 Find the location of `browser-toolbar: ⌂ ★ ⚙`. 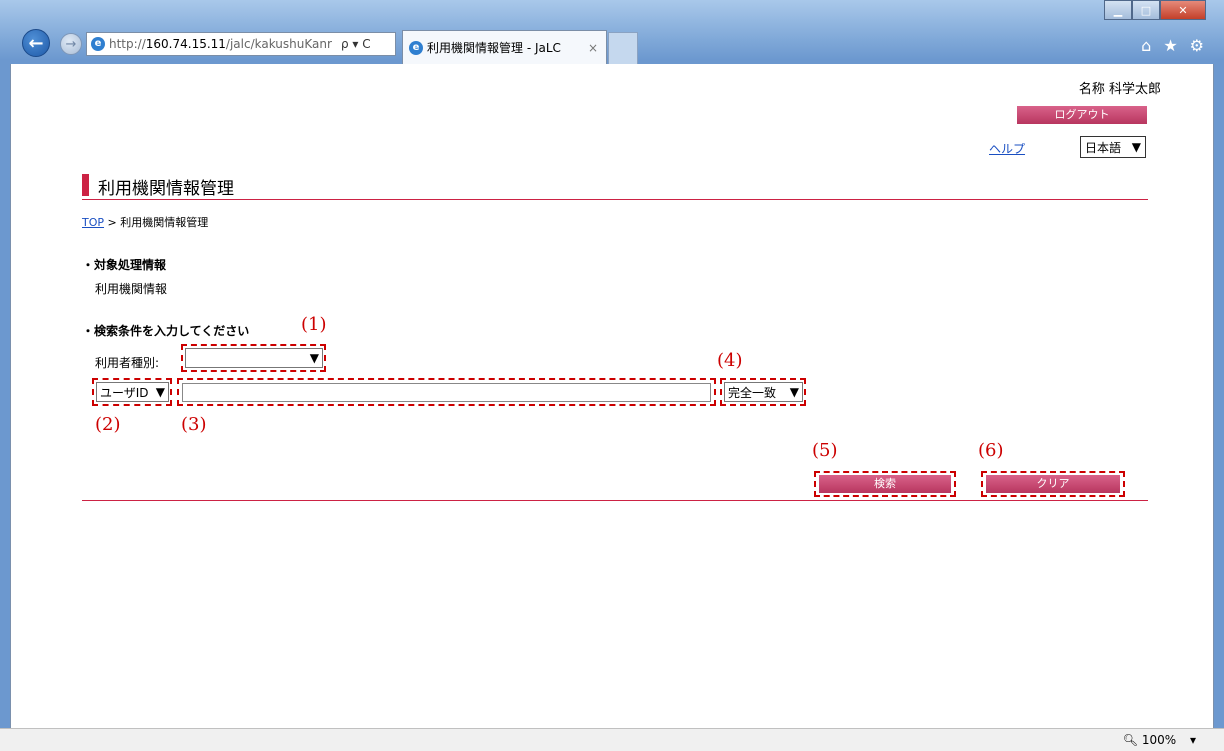

browser-toolbar: ⌂ ★ ⚙ is located at coordinates (1172, 45).